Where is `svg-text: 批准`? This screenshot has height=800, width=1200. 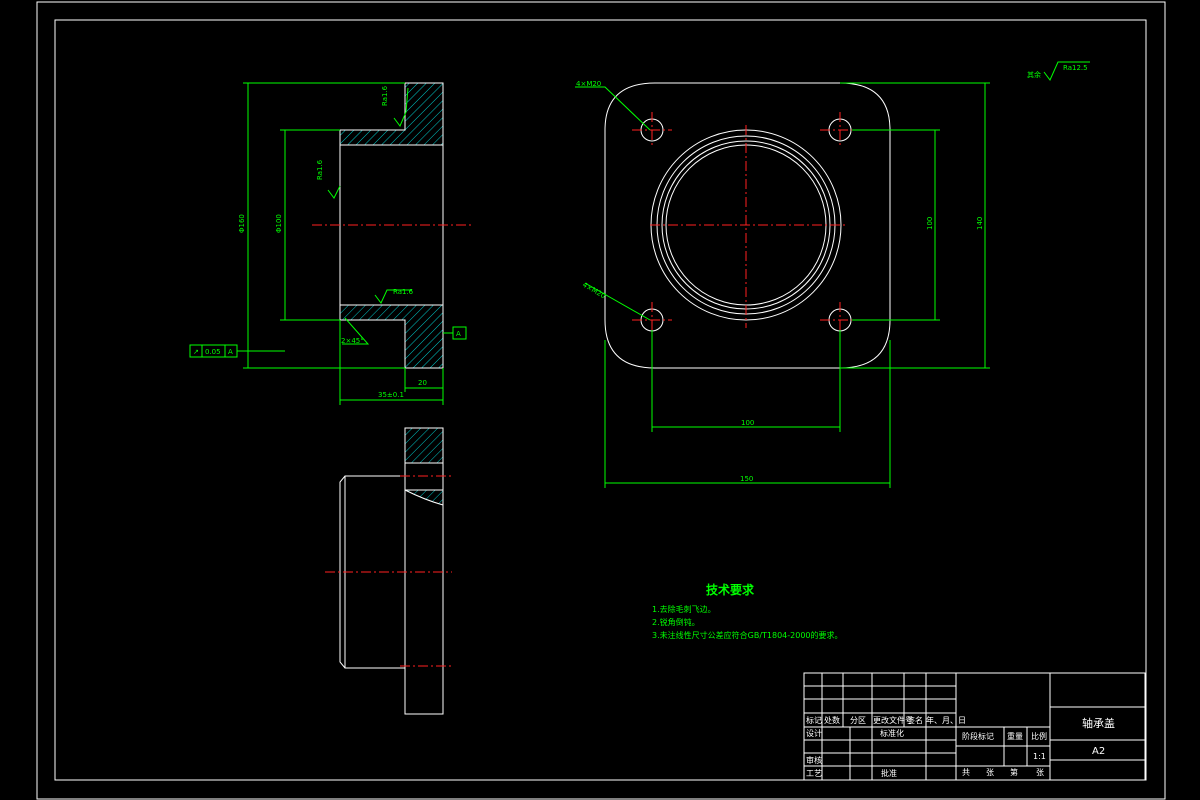 svg-text: 批准 is located at coordinates (889, 773).